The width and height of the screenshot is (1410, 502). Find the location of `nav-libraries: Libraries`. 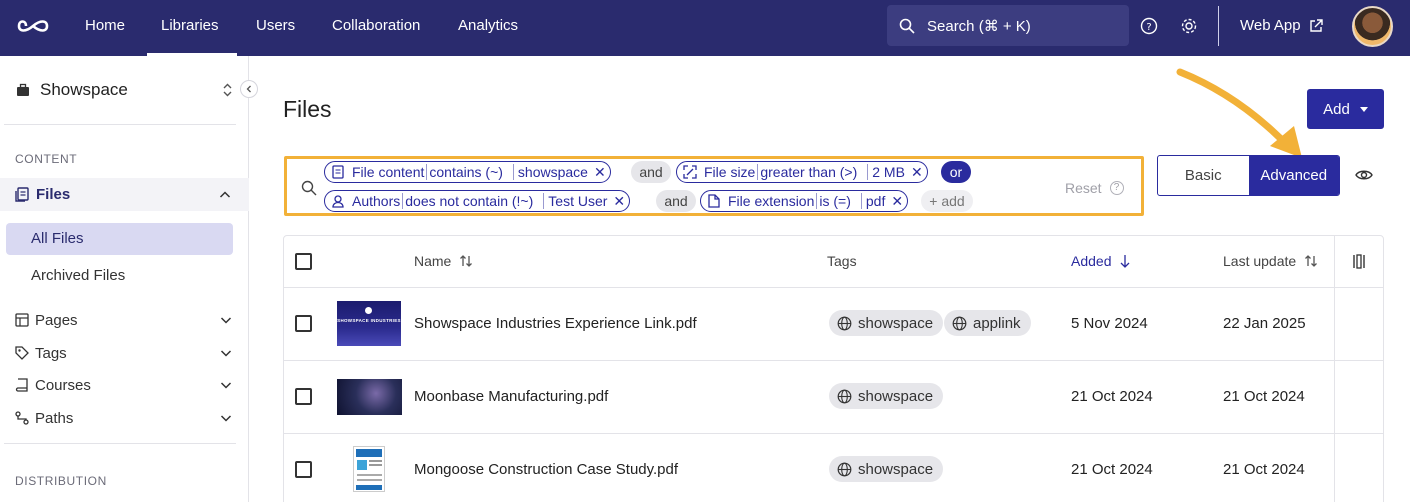

nav-libraries: Libraries is located at coordinates (191, 28).